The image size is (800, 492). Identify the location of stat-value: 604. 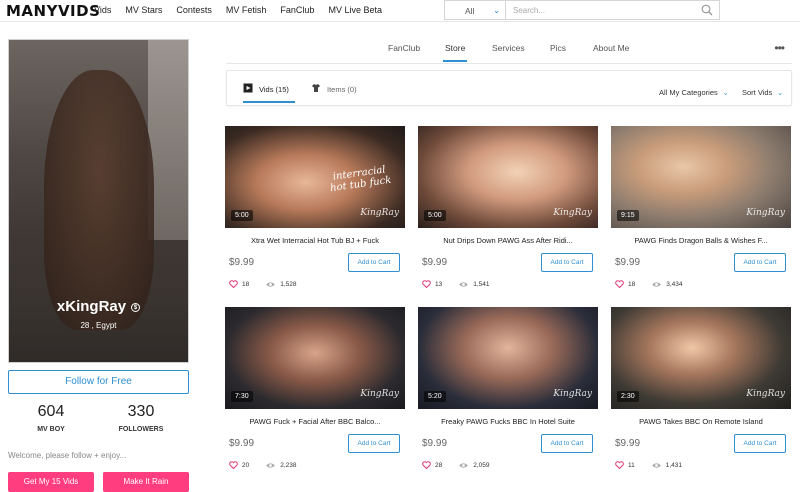
(51, 411).